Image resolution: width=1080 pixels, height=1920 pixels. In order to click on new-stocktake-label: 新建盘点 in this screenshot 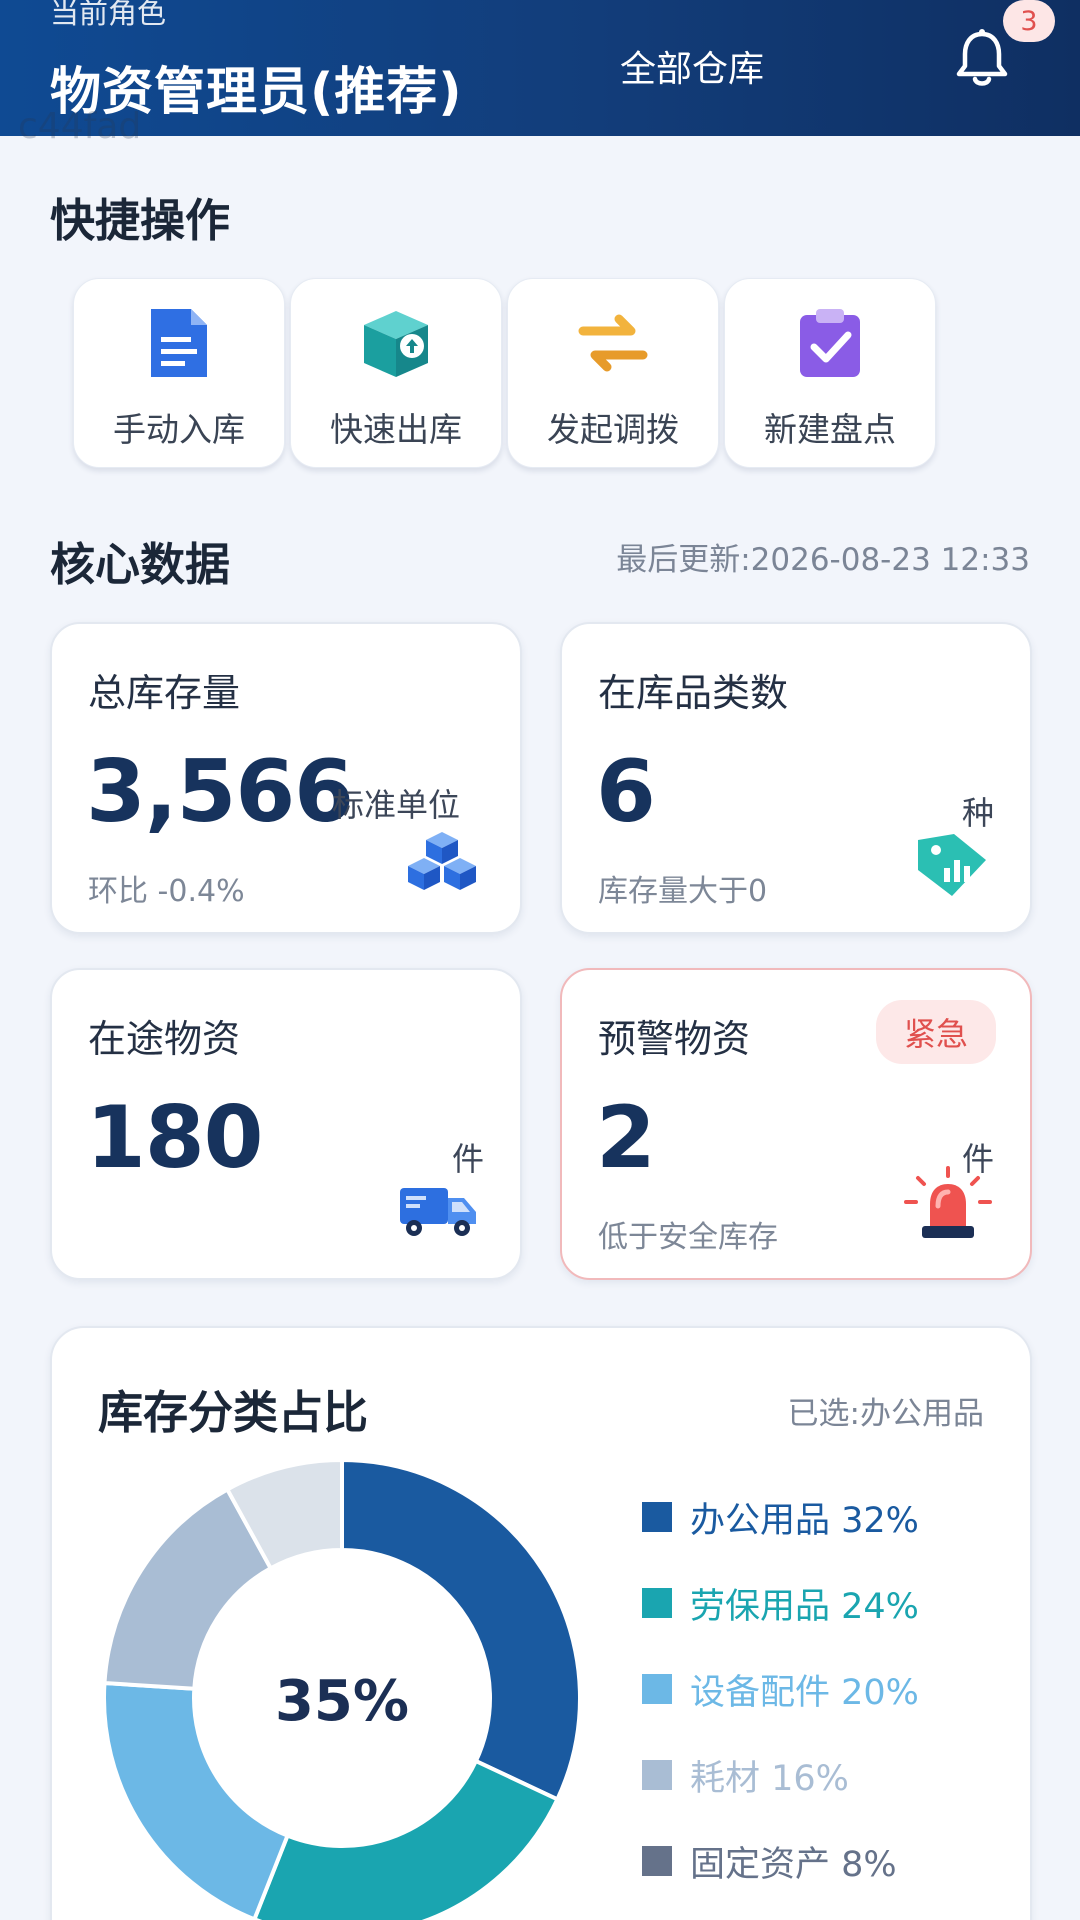, I will do `click(830, 429)`.